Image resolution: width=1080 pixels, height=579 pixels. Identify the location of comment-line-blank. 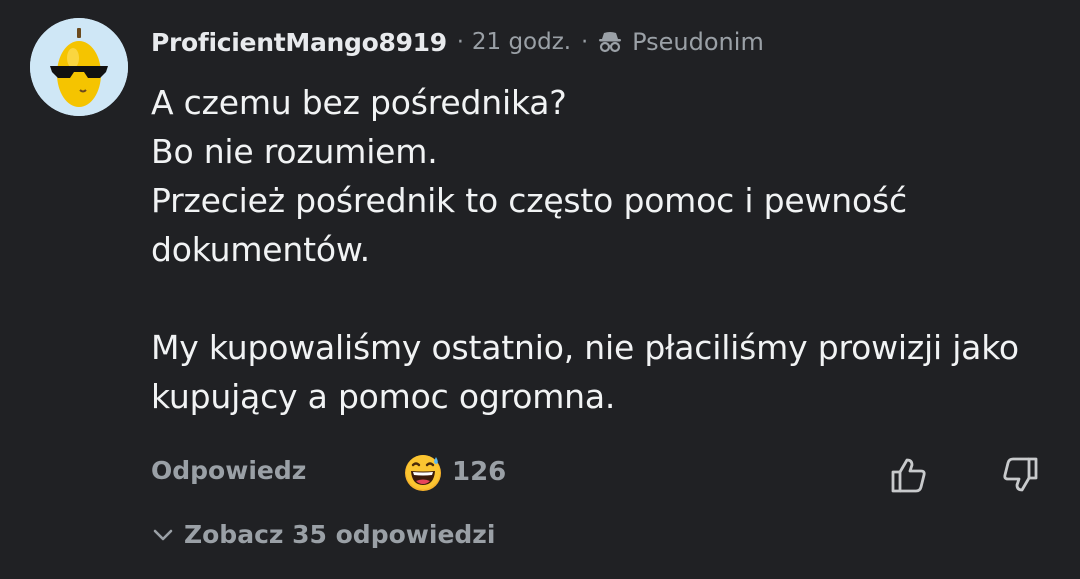
(606, 298).